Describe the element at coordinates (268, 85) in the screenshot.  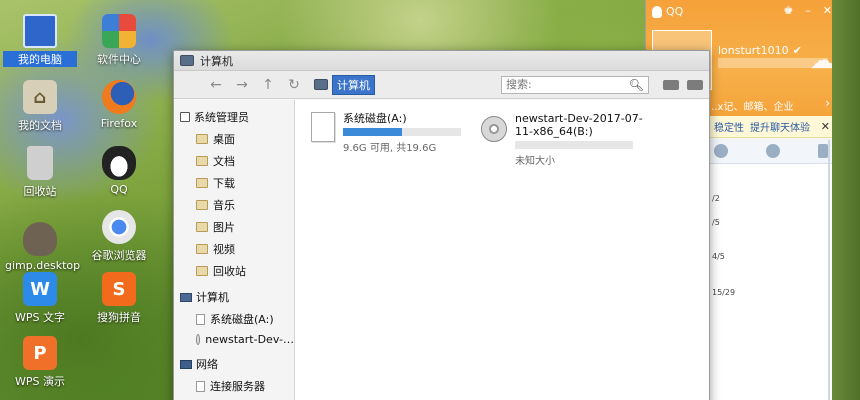
I see `up-button: ↑` at that location.